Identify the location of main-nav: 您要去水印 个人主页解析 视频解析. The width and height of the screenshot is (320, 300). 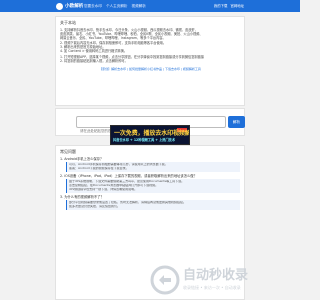
(115, 6).